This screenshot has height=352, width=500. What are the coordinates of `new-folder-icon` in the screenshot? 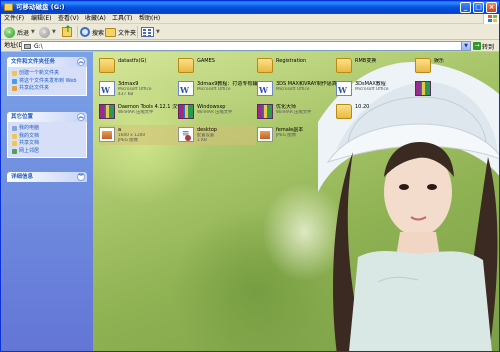 It's located at (14, 73).